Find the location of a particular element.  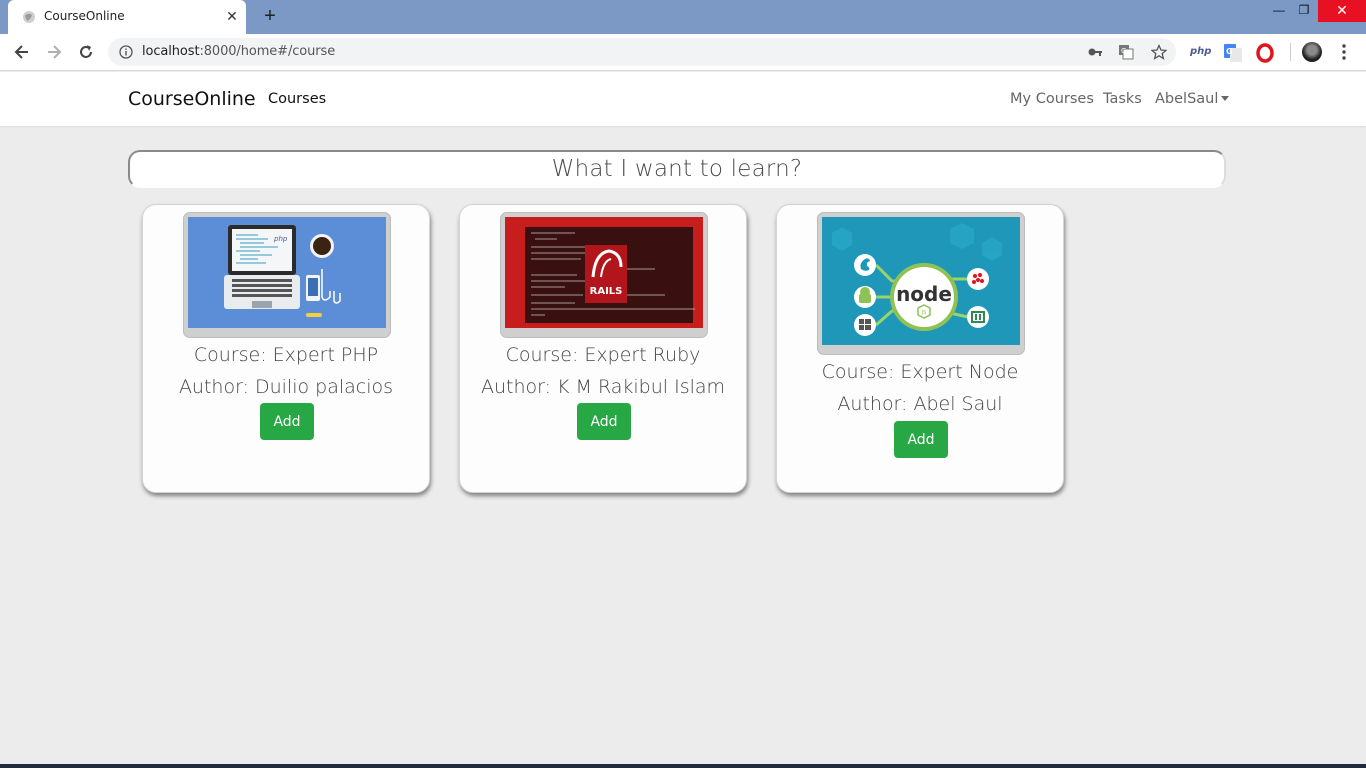

globe-favicon-icon is located at coordinates (29, 17).